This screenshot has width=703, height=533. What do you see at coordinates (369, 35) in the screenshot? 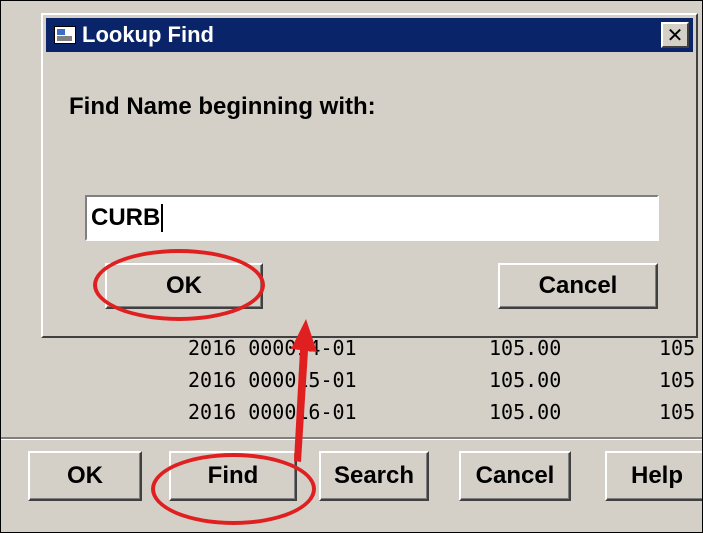
I see `dialog-titlebar: Lookup Find ✕` at bounding box center [369, 35].